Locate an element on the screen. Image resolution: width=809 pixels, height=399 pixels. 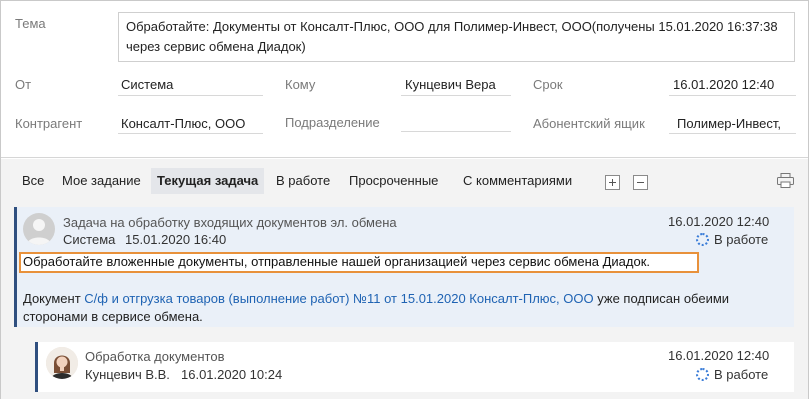
tab-all: Все is located at coordinates (33, 181).